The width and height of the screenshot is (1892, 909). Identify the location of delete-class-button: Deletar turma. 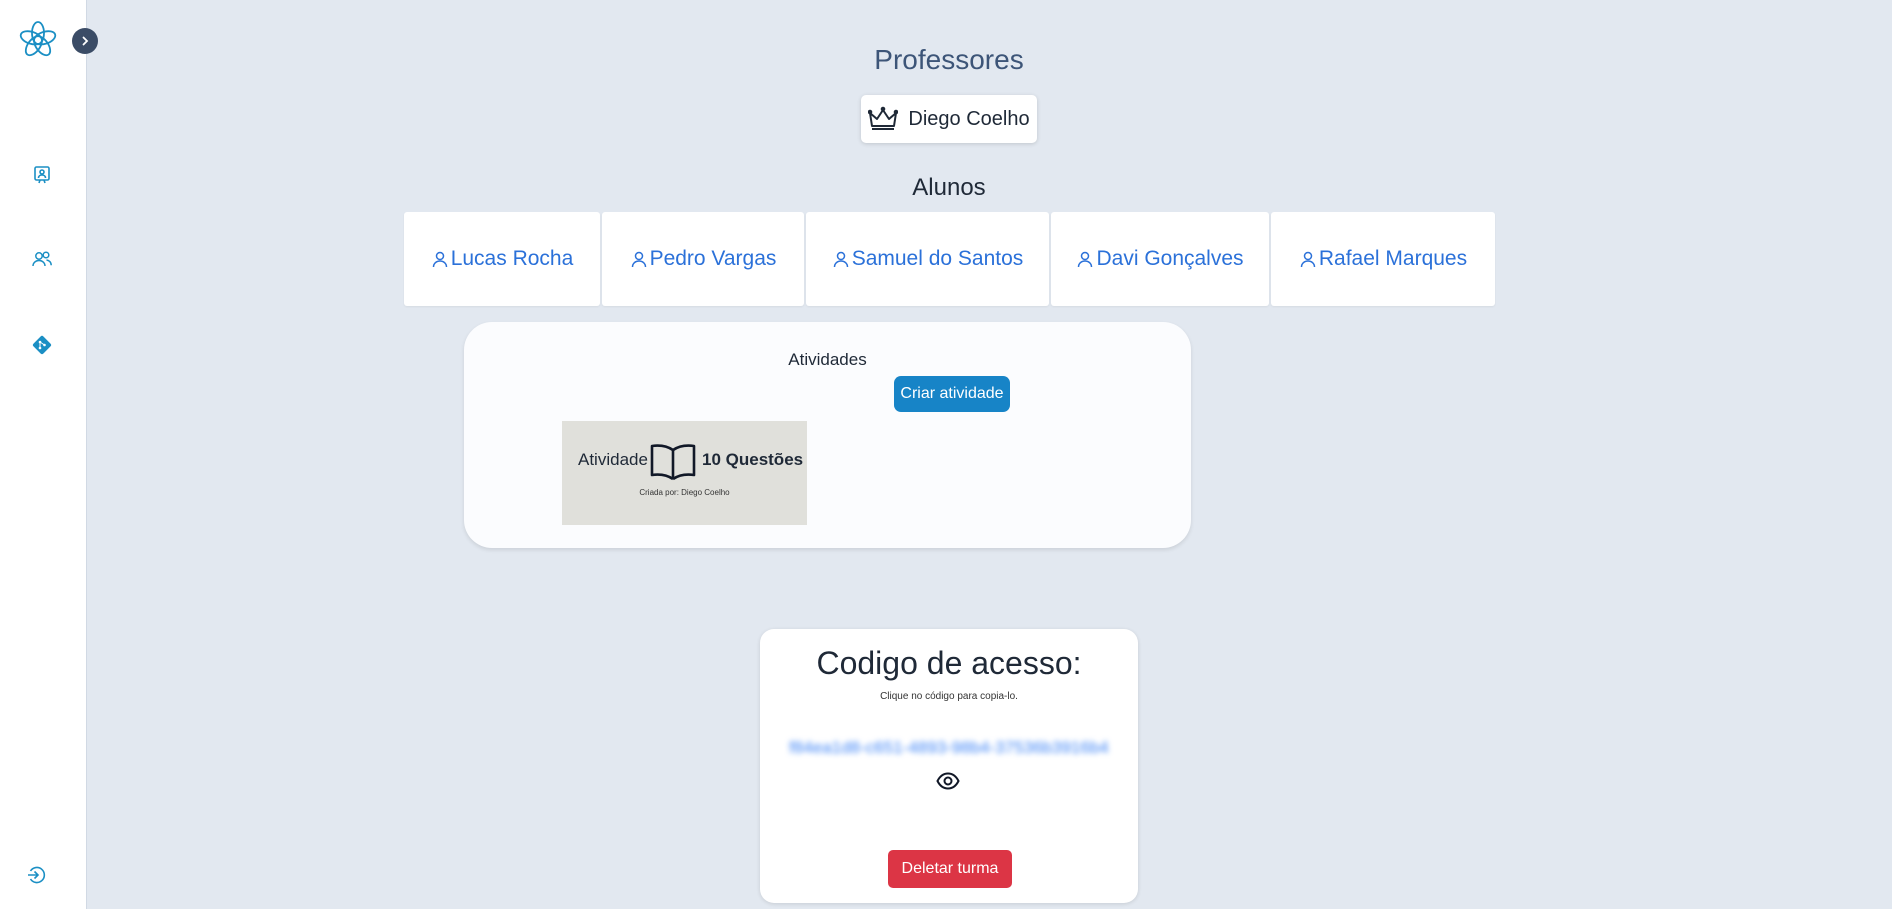
(950, 869).